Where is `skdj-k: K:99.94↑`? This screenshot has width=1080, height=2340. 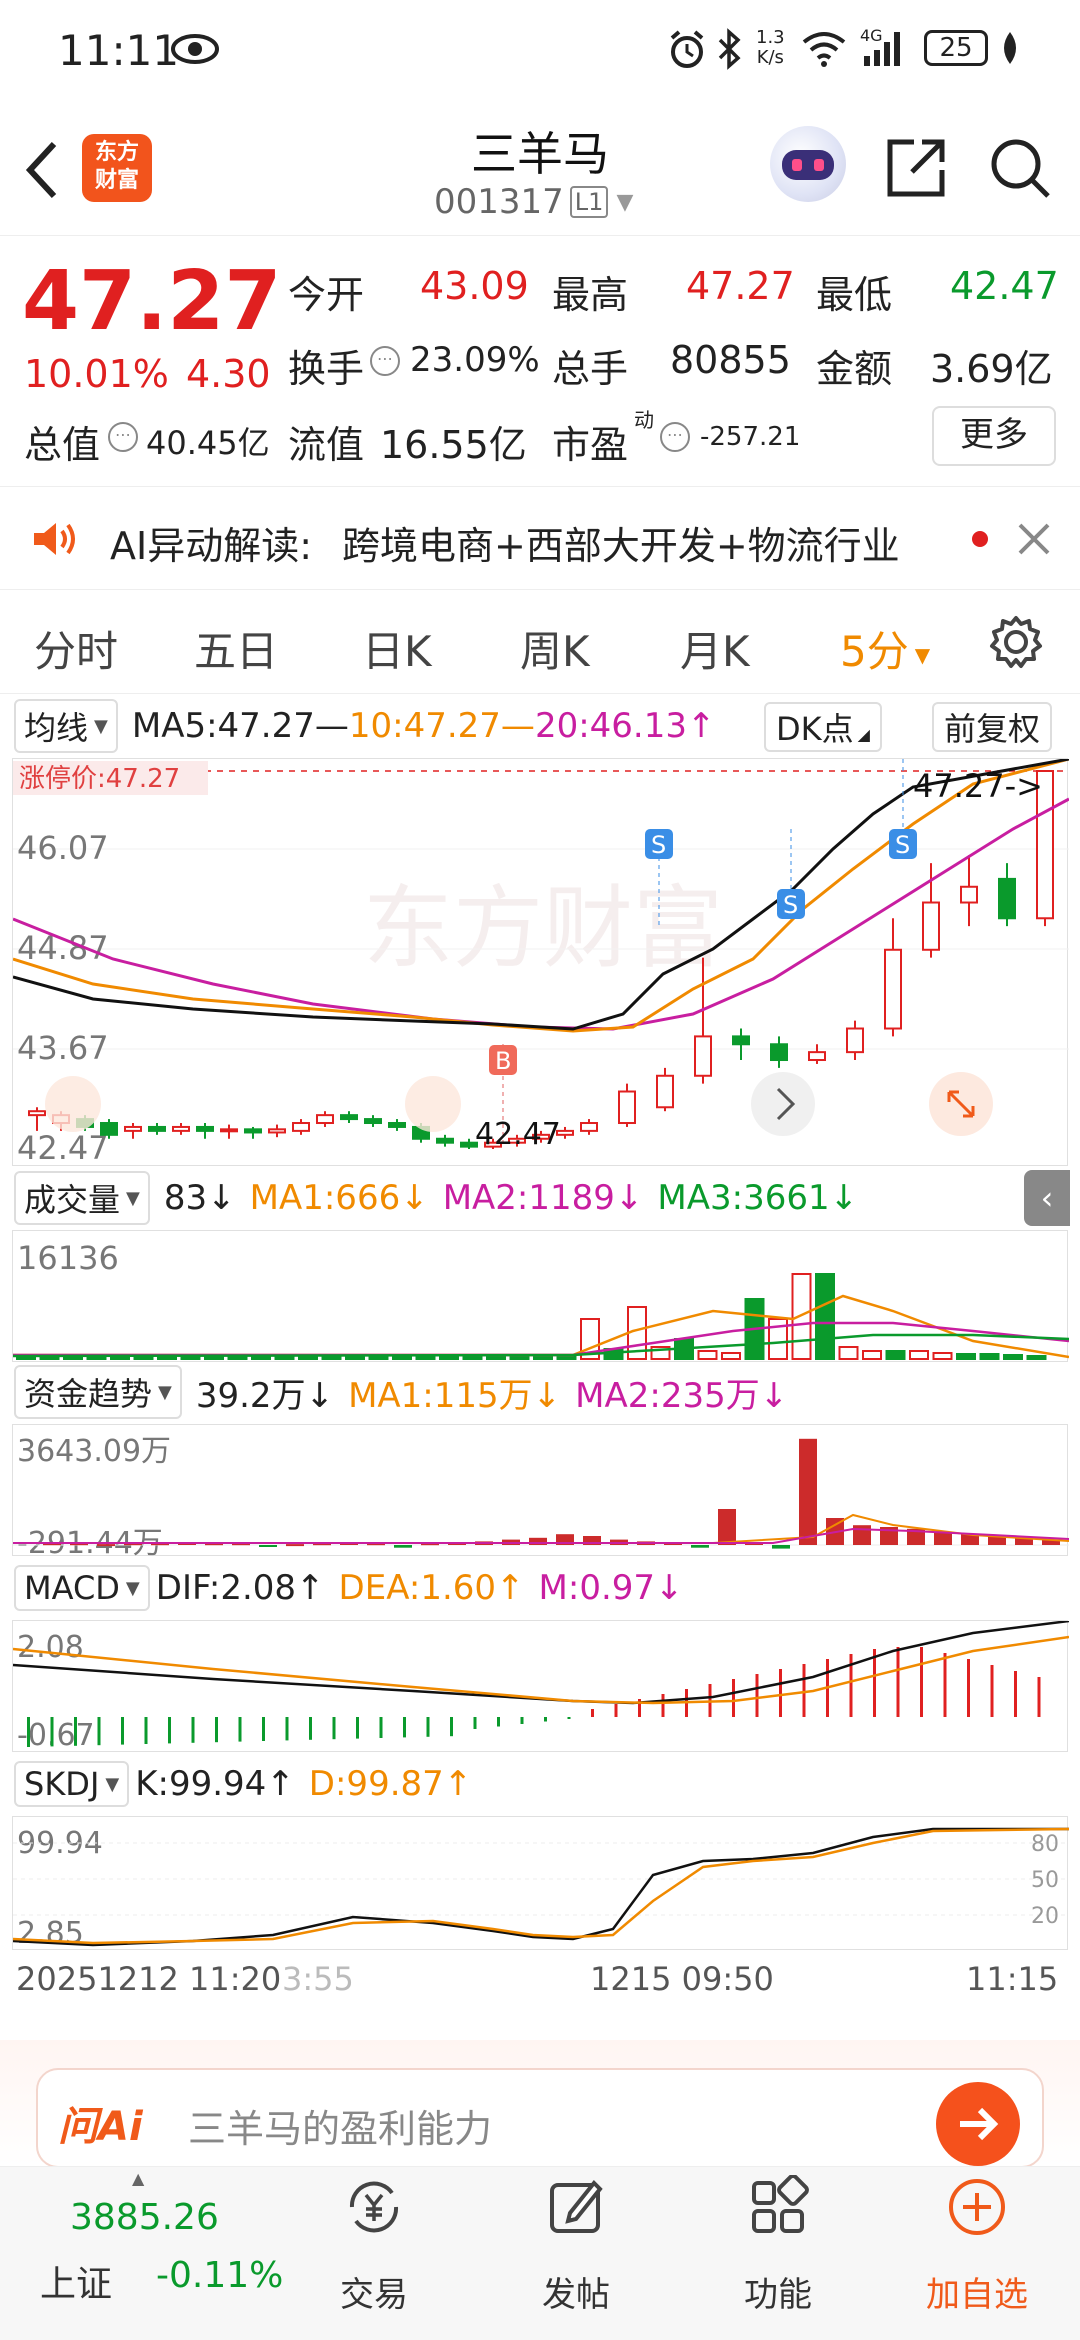
skdj-k: K:99.94↑ is located at coordinates (215, 1784).